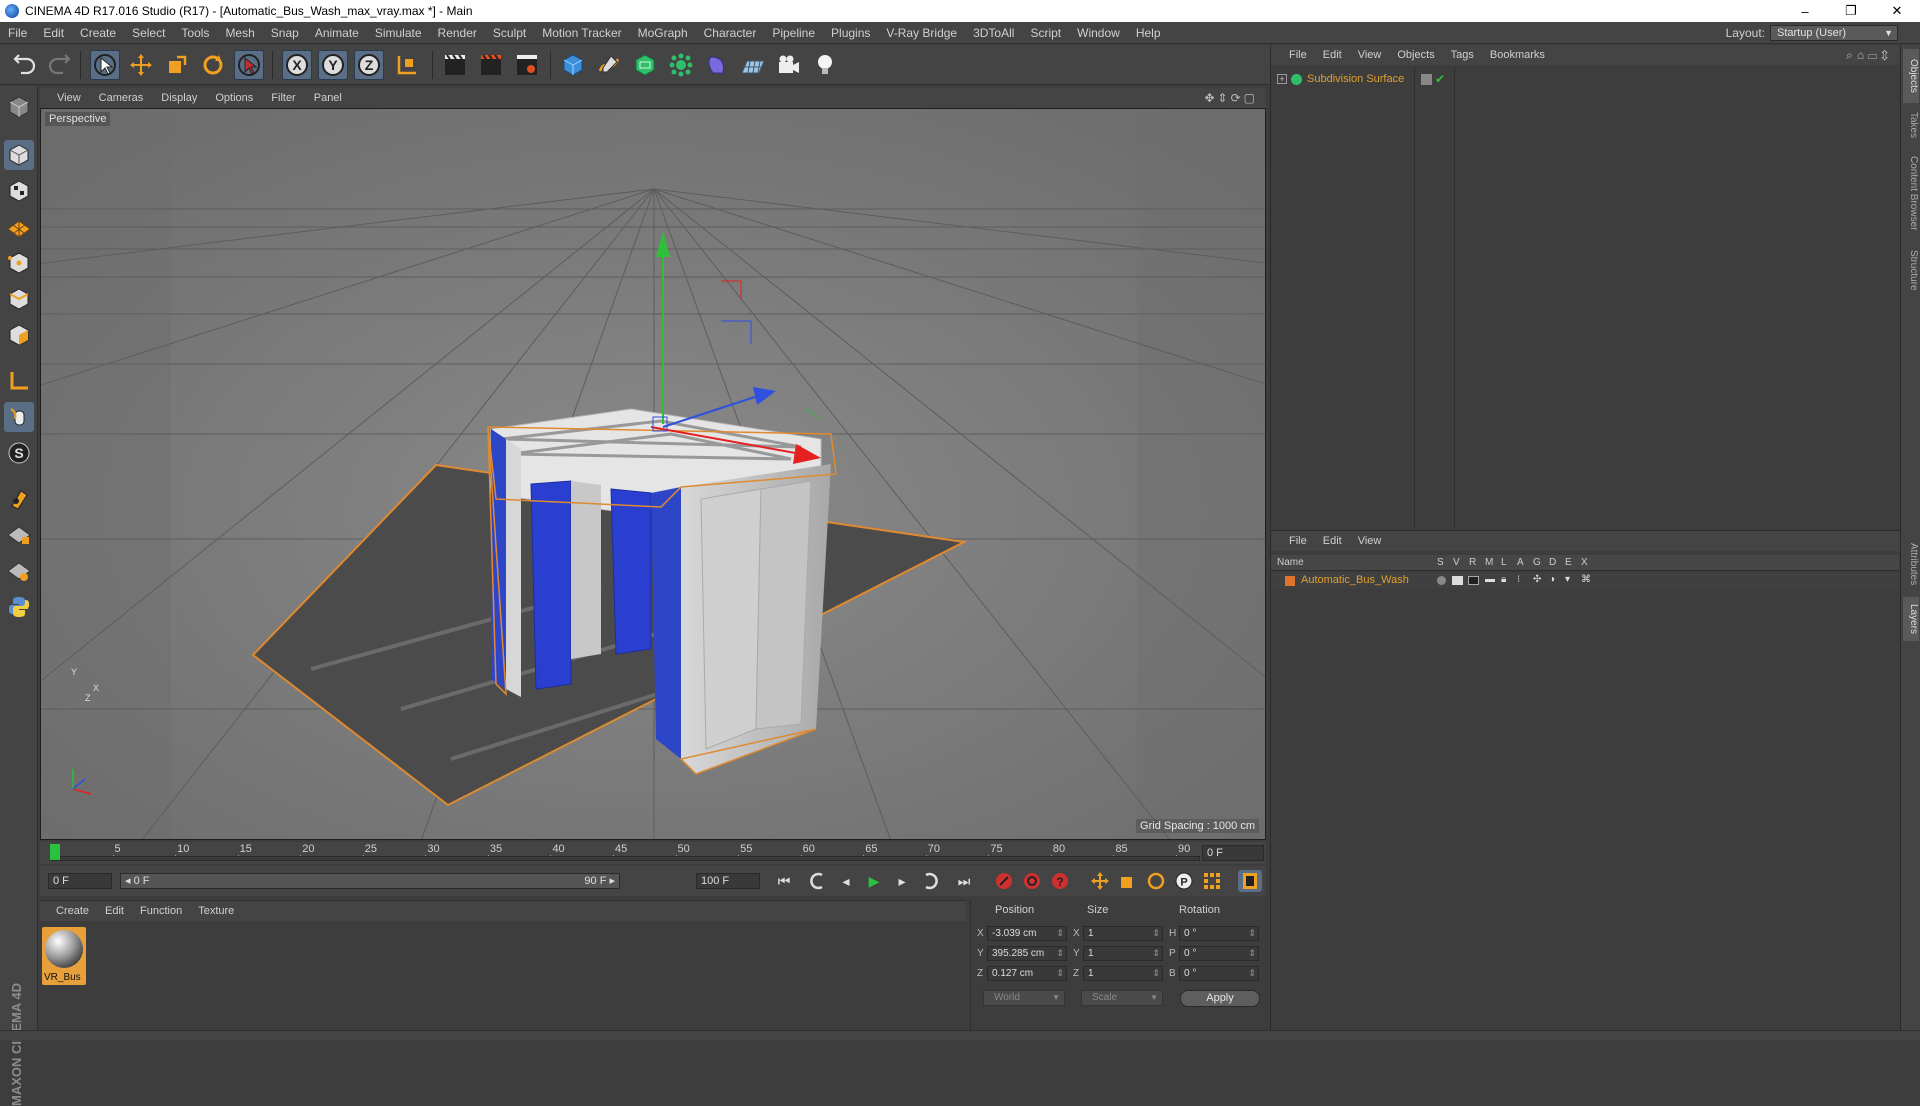  I want to click on menu-tools: Tools, so click(195, 33).